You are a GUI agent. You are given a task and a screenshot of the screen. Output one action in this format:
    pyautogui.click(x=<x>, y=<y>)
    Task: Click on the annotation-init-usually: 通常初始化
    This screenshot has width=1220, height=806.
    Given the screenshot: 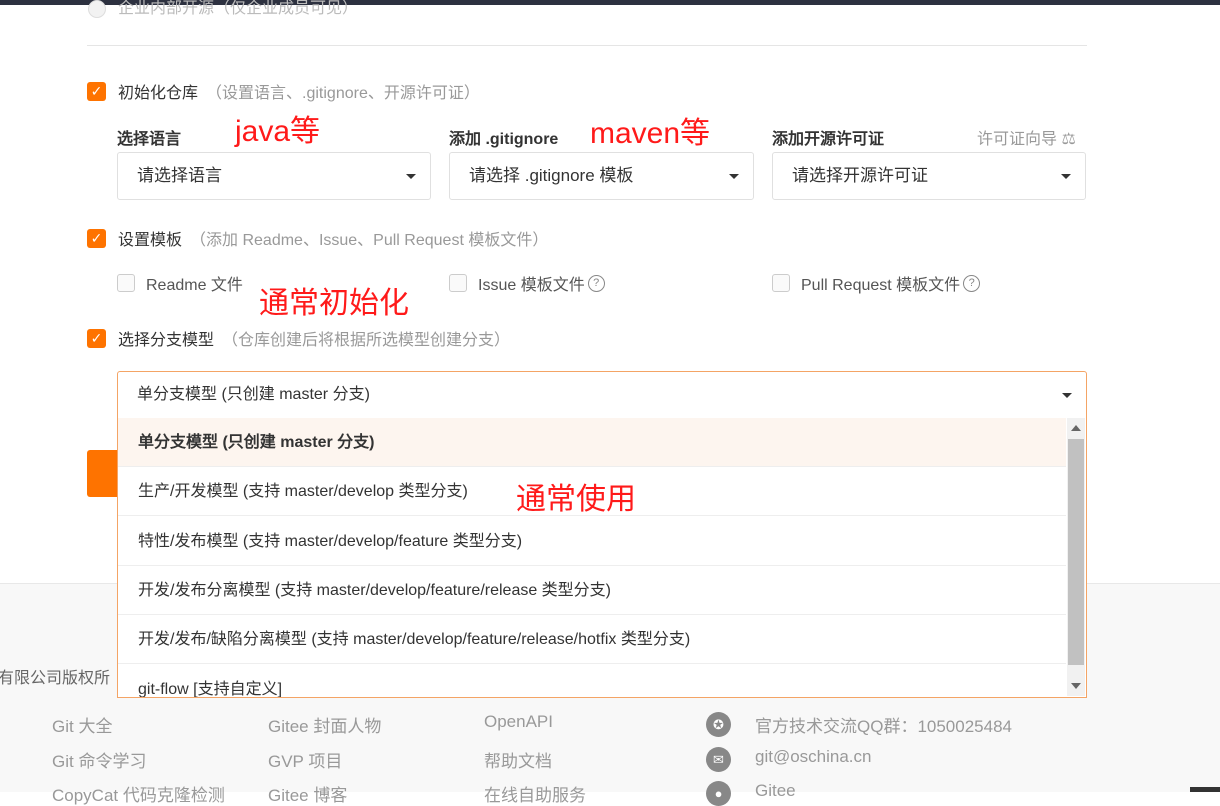 What is the action you would take?
    pyautogui.click(x=334, y=303)
    